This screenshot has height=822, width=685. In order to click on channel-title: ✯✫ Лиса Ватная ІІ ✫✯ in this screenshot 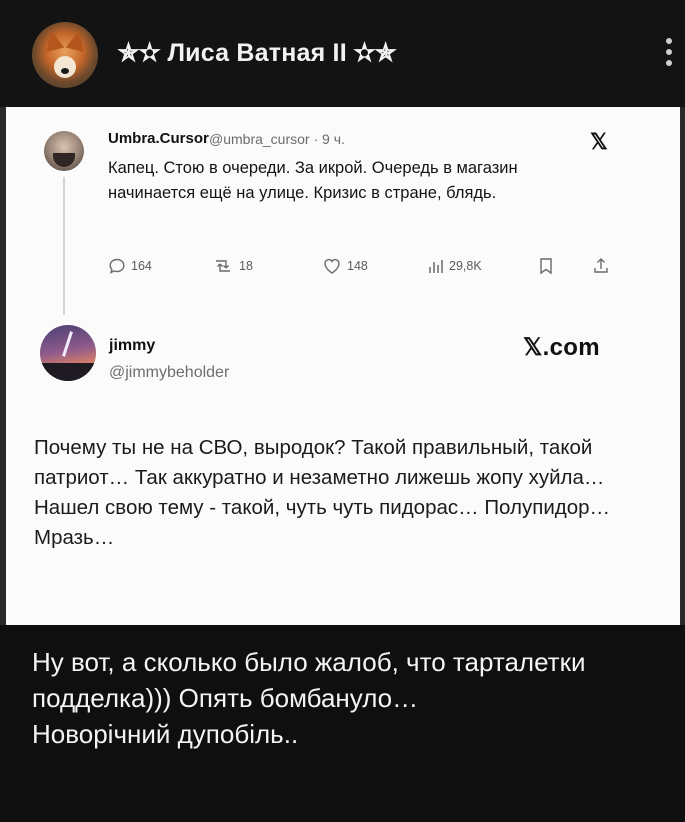, I will do `click(257, 53)`.